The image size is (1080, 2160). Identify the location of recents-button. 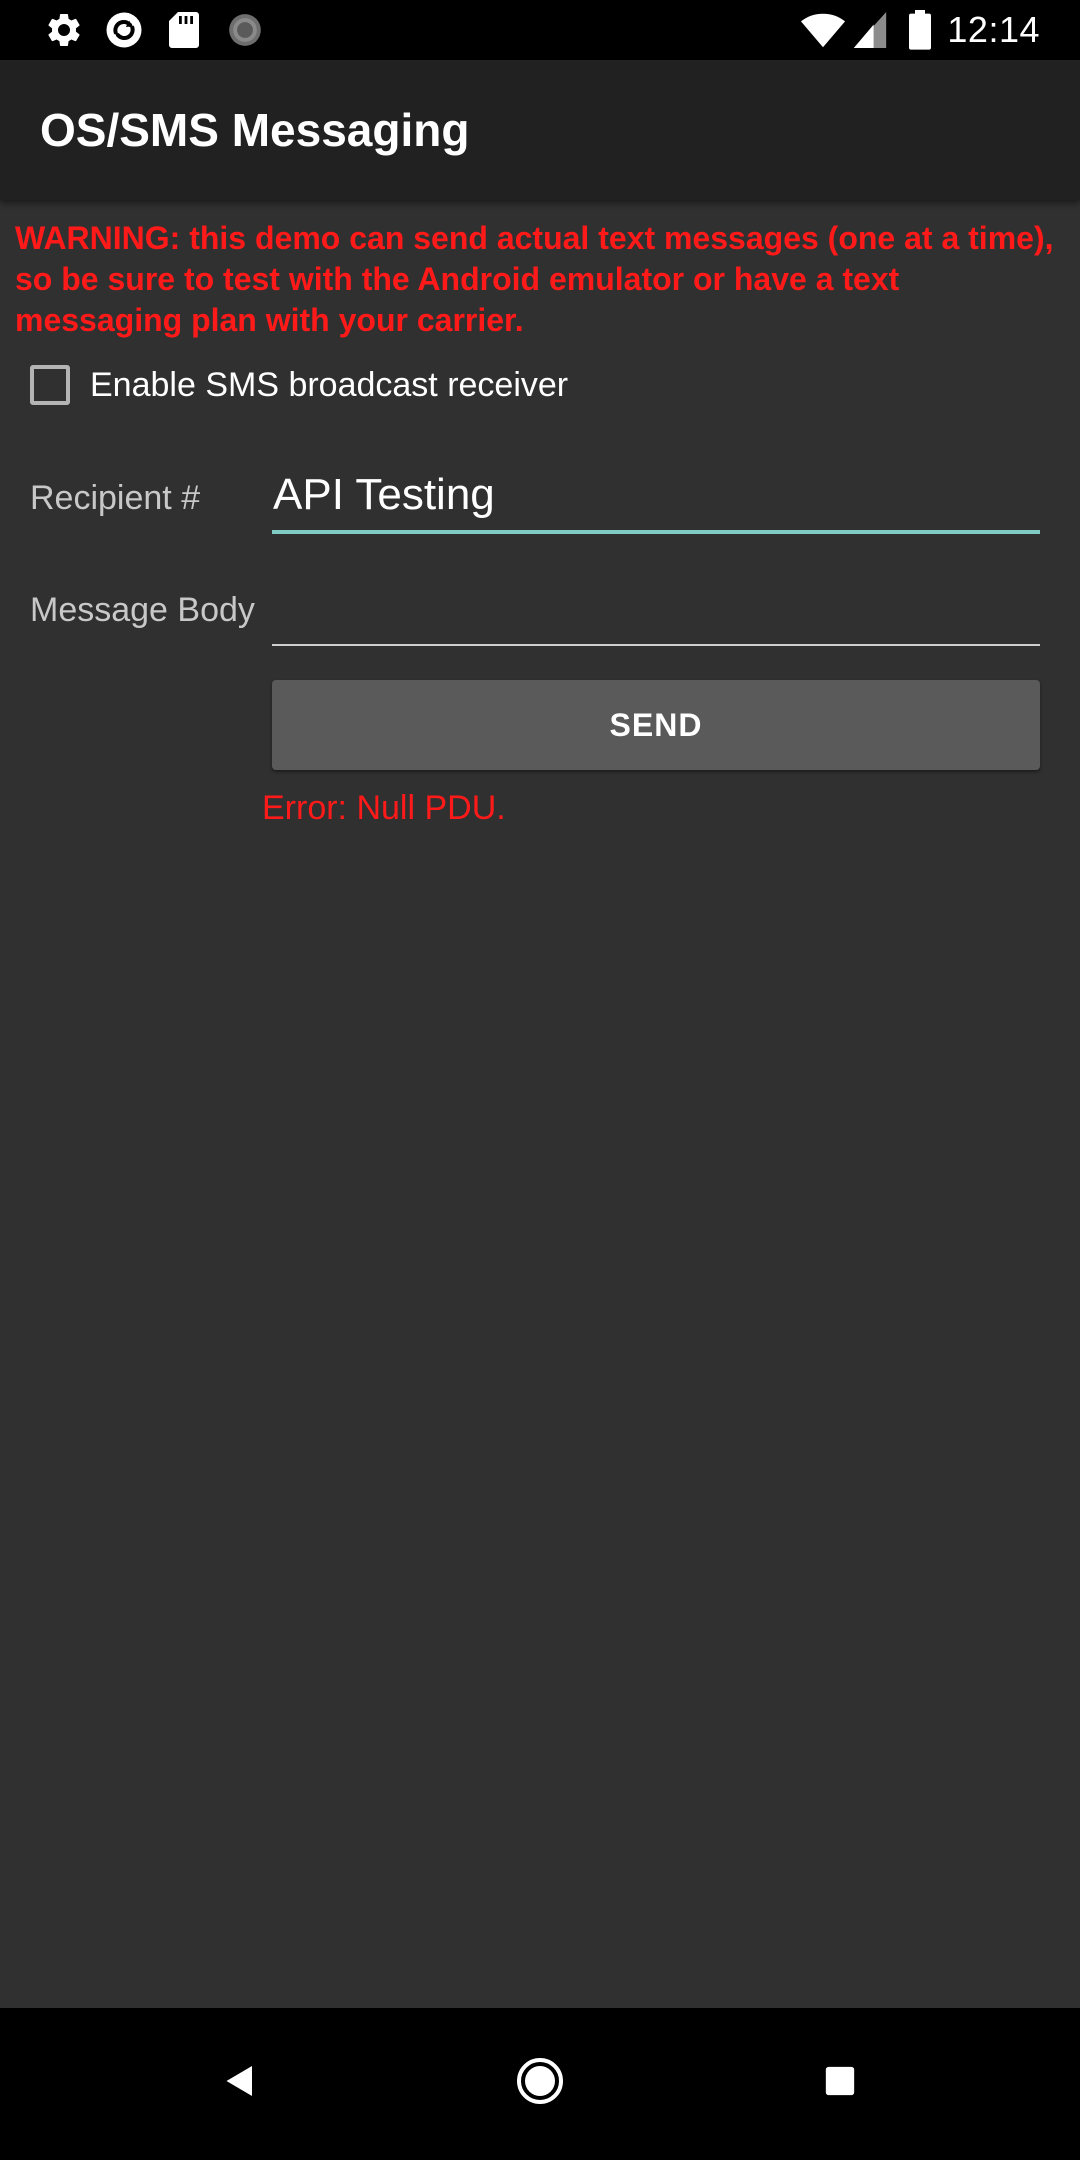
(840, 2083).